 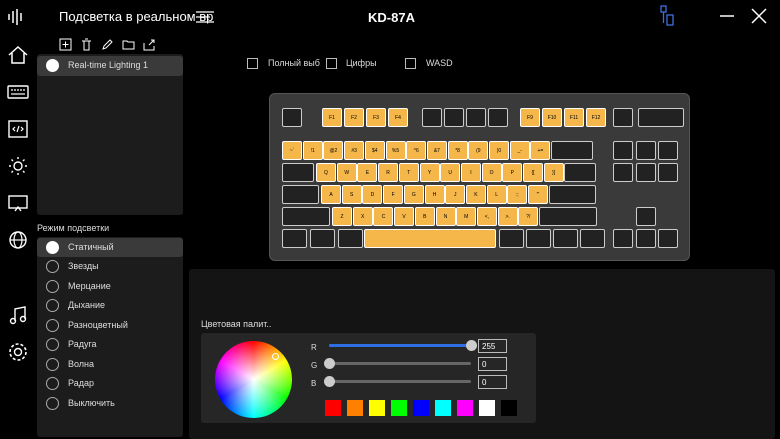 I want to click on mode-item-radar: Радар, so click(x=110, y=383).